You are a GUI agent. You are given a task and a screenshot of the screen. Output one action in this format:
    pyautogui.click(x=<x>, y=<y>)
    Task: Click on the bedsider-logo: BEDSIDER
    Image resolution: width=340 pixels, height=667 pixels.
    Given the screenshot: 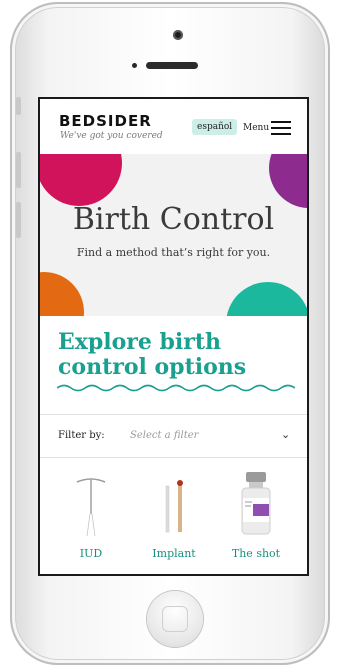 What is the action you would take?
    pyautogui.click(x=105, y=121)
    